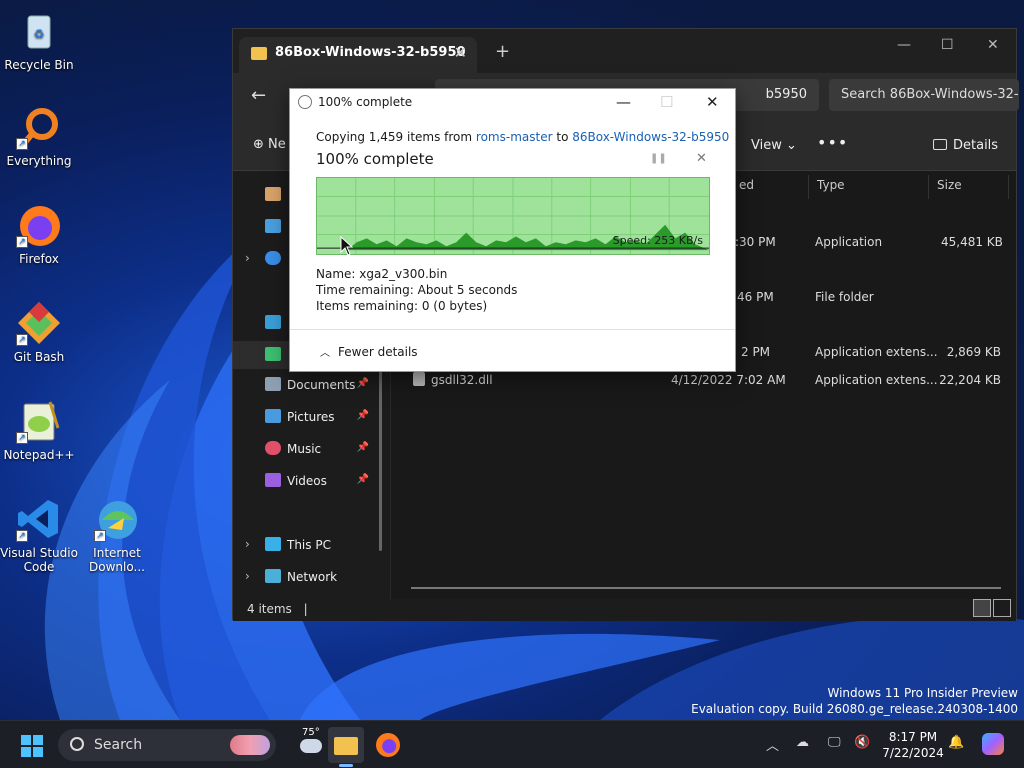 The height and width of the screenshot is (768, 1024). What do you see at coordinates (273, 194) in the screenshot?
I see `home-icon` at bounding box center [273, 194].